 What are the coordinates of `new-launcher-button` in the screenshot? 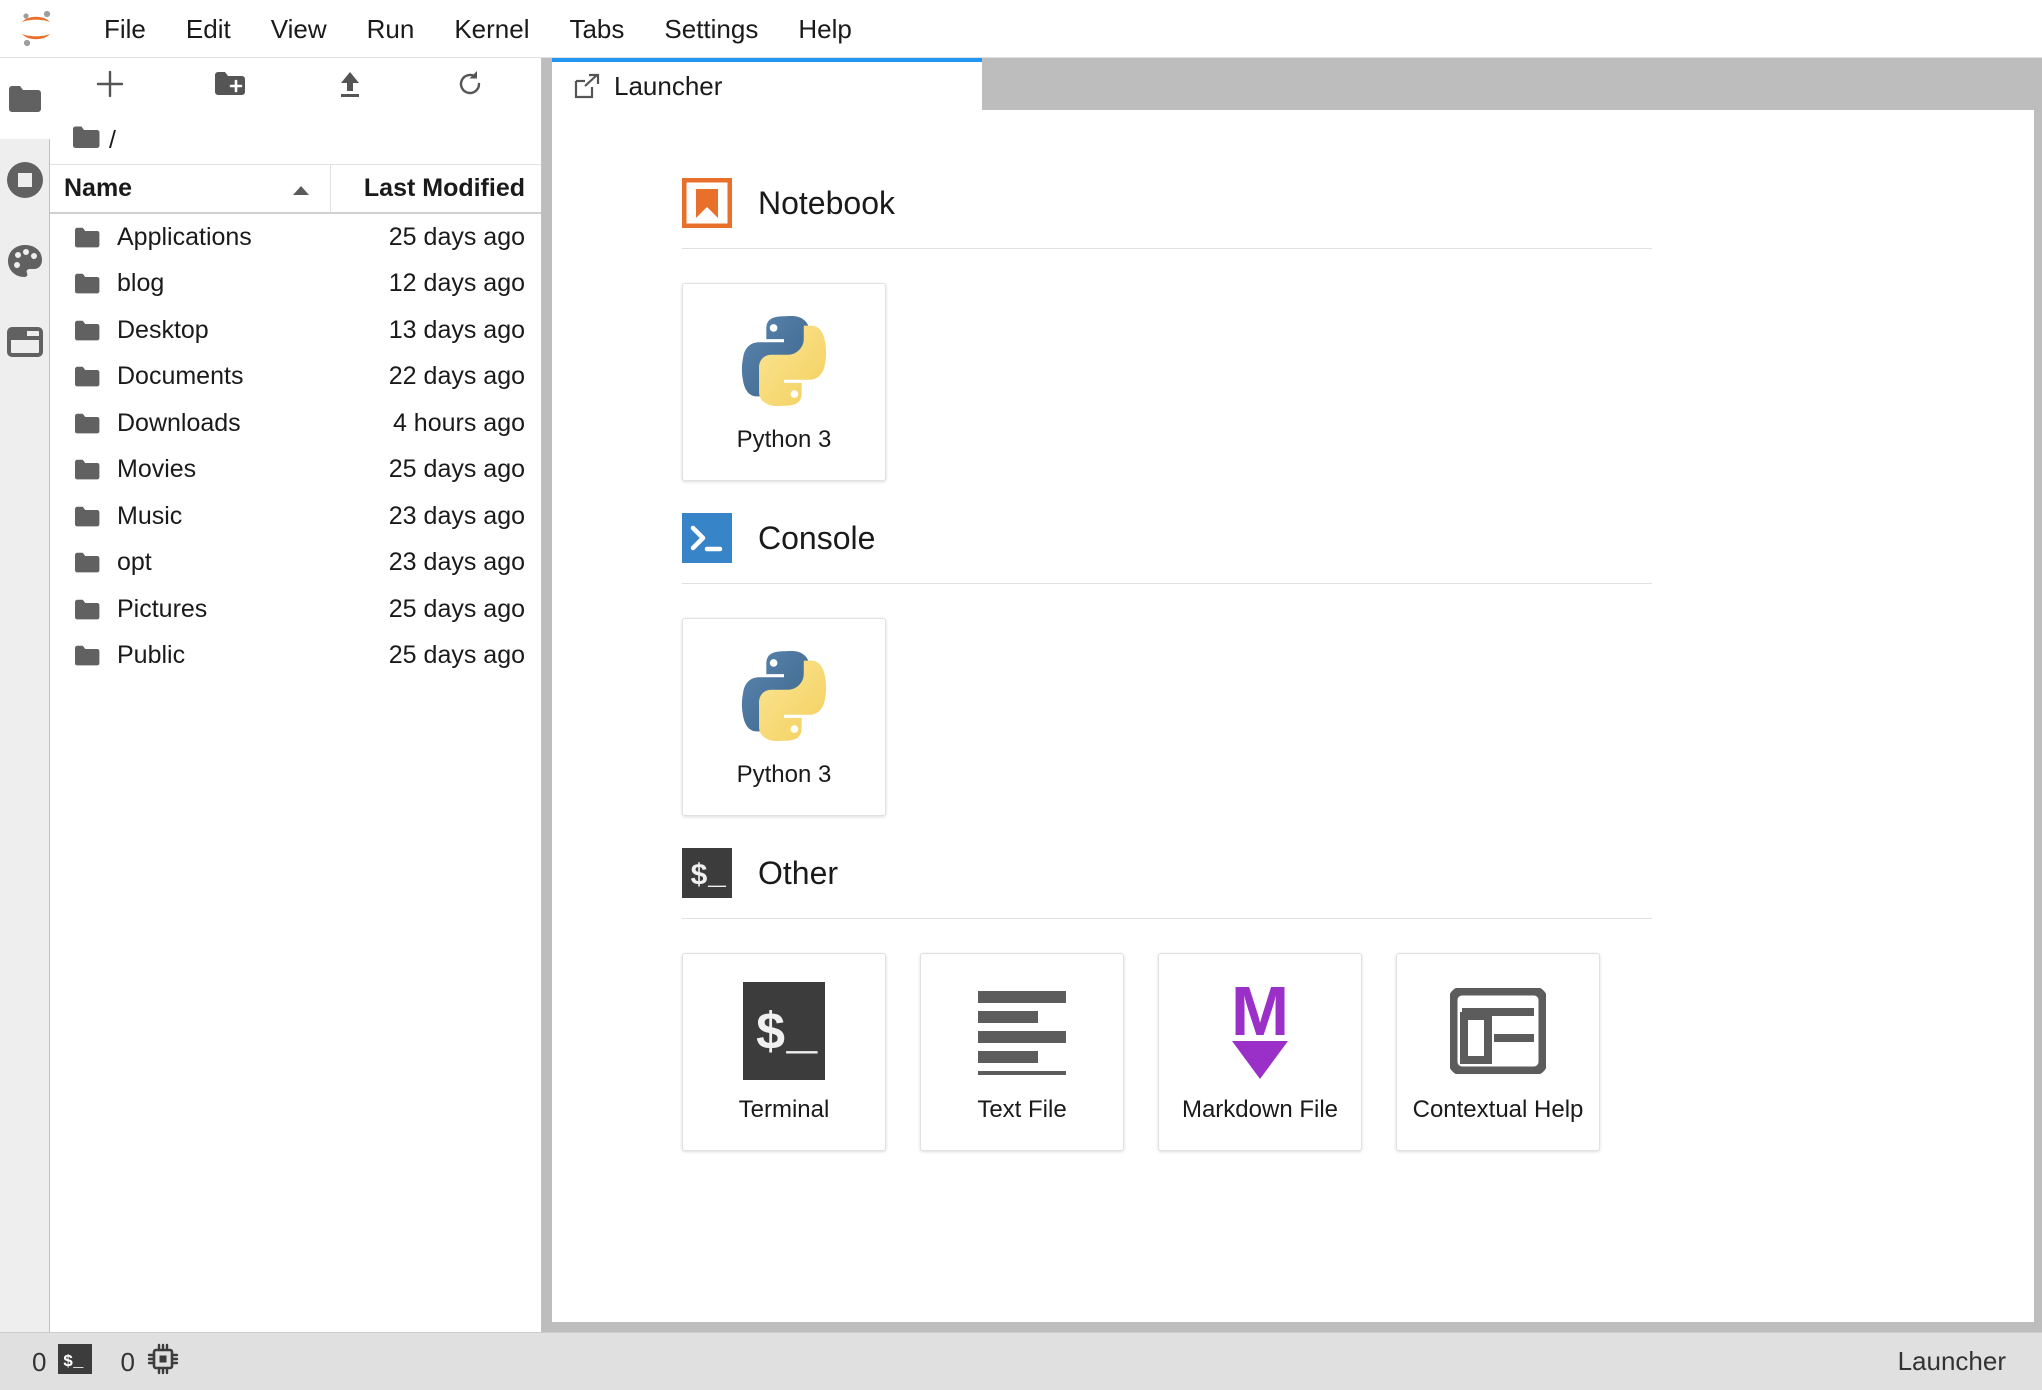 It's located at (110, 87).